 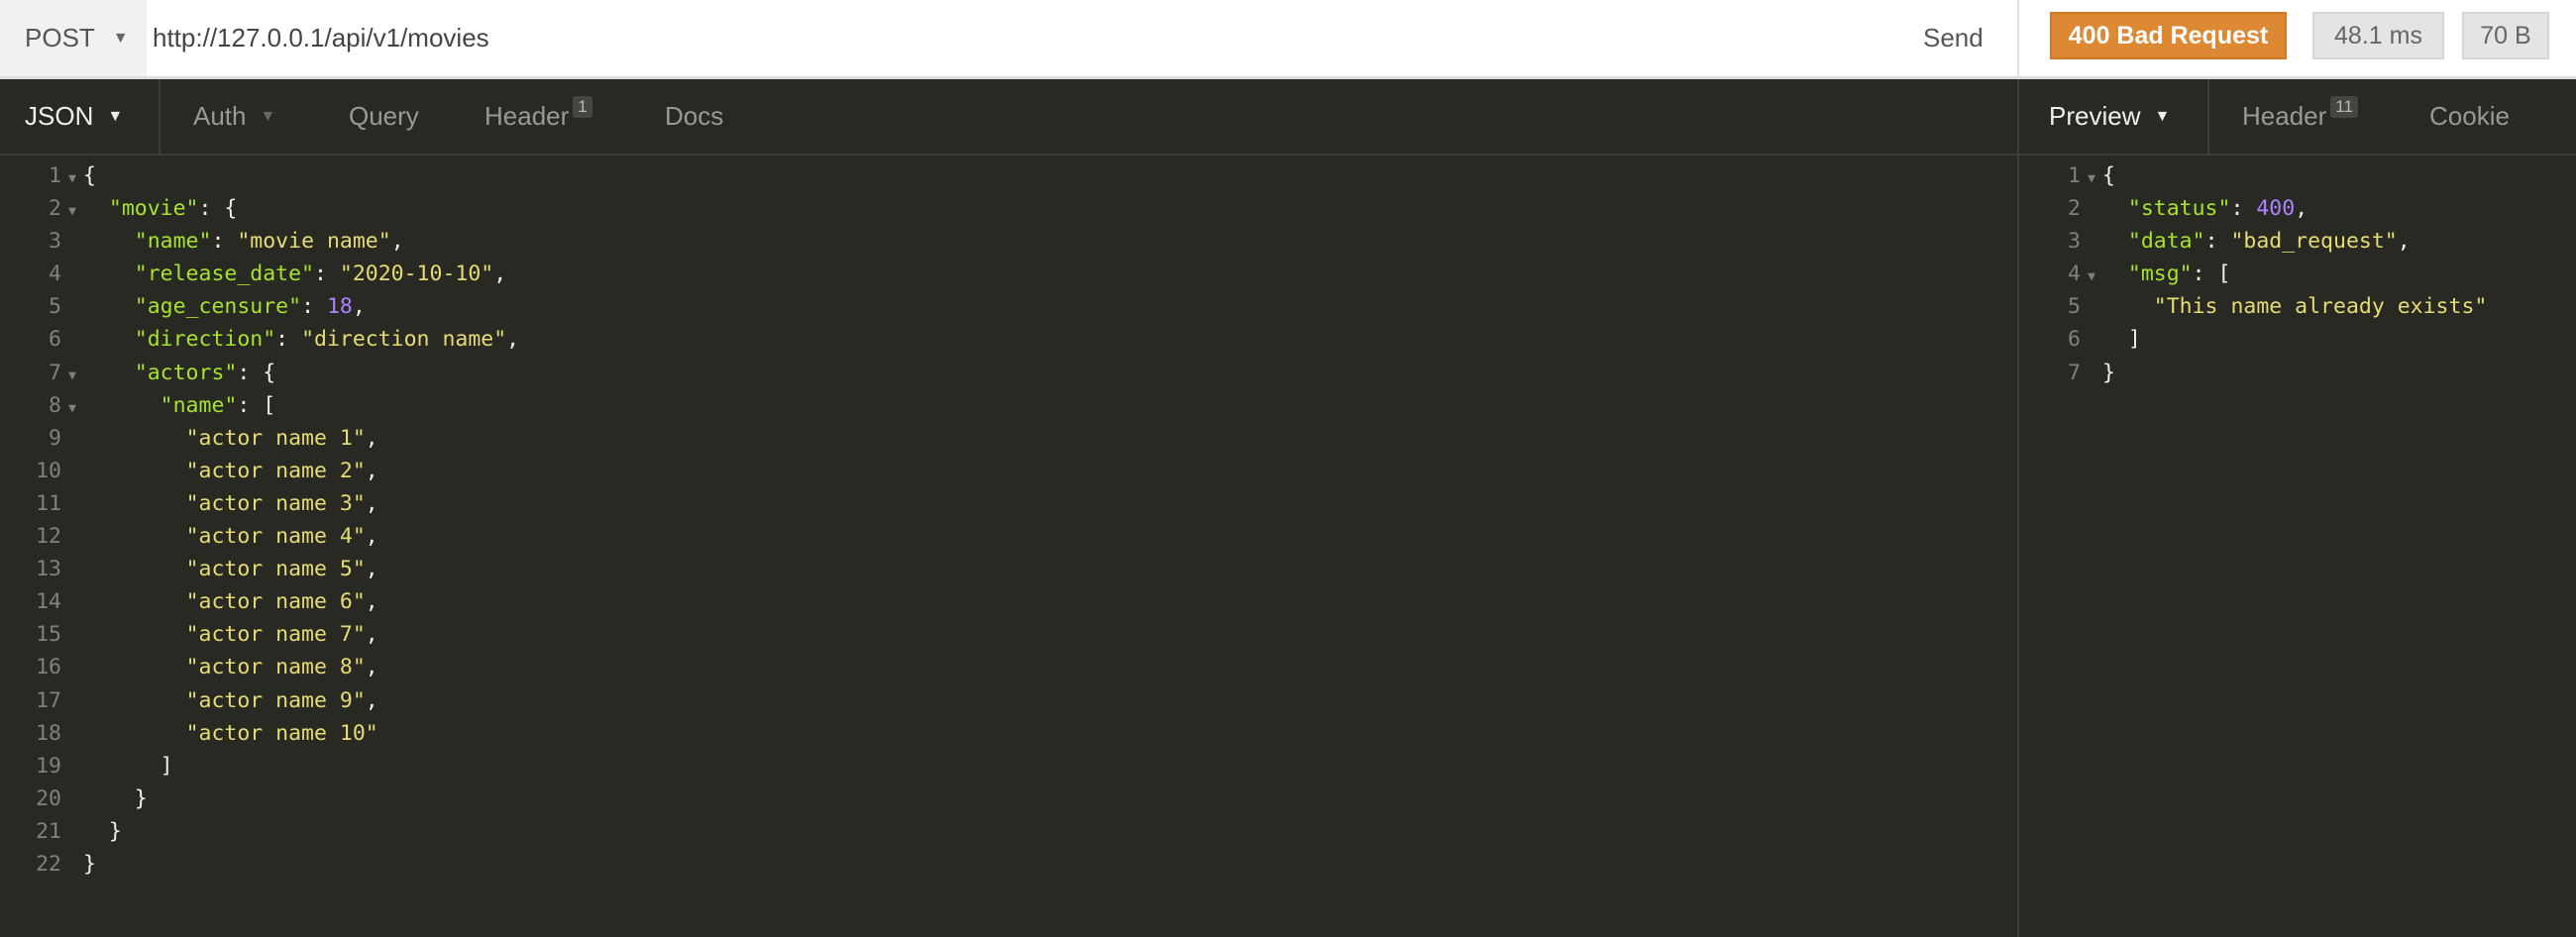 I want to click on code-line: 22 }, so click(x=259, y=867).